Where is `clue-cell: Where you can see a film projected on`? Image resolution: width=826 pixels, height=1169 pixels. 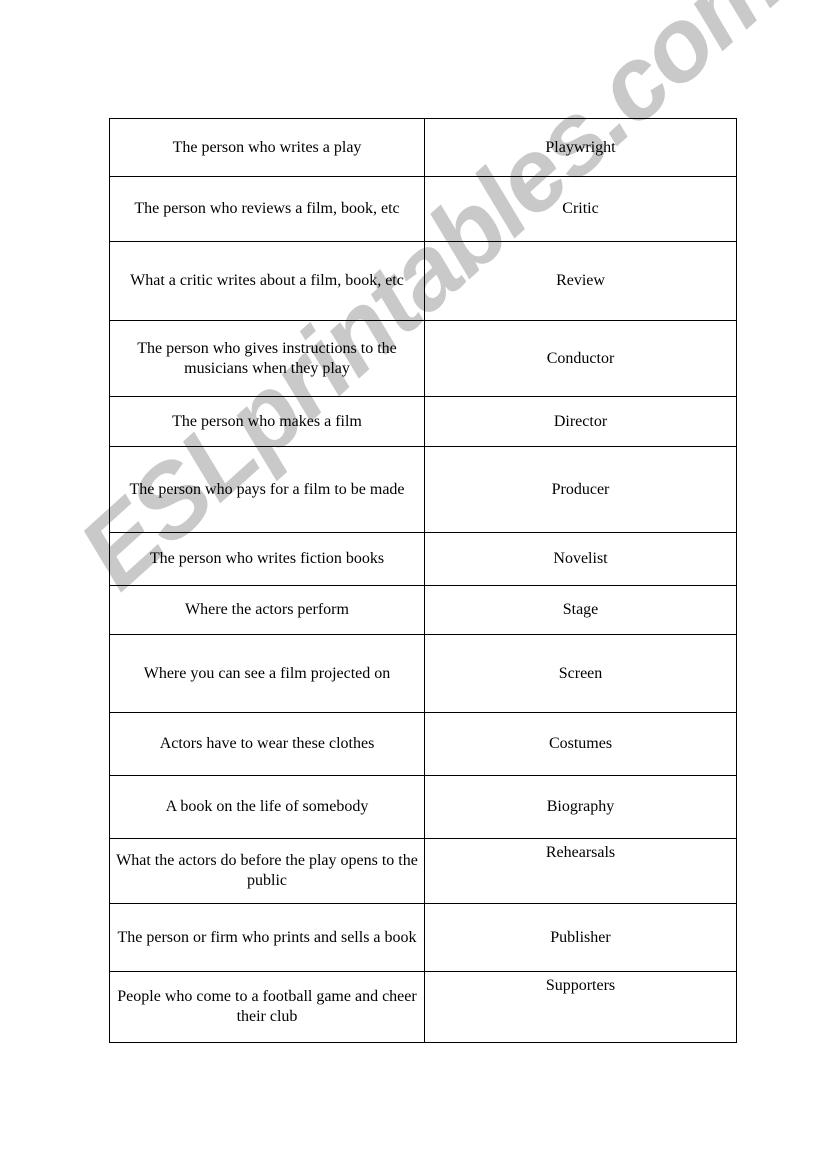
clue-cell: Where you can see a film projected on is located at coordinates (267, 673).